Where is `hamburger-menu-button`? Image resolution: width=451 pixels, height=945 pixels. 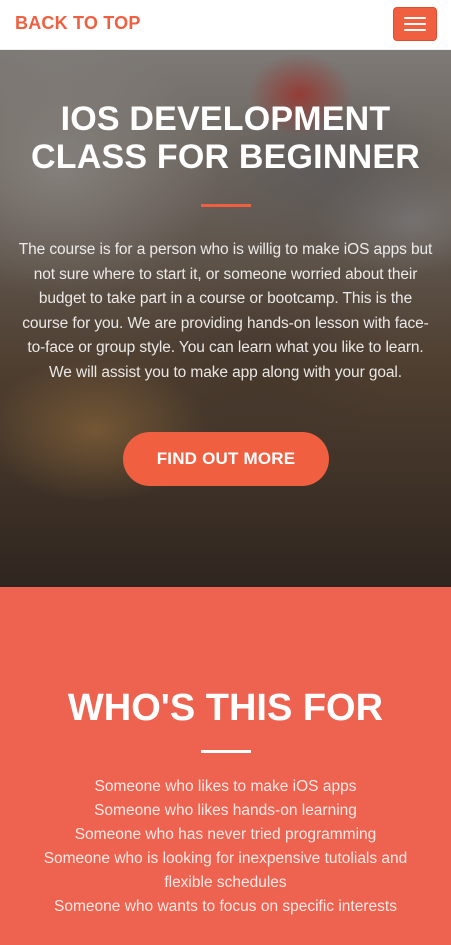 hamburger-menu-button is located at coordinates (415, 24).